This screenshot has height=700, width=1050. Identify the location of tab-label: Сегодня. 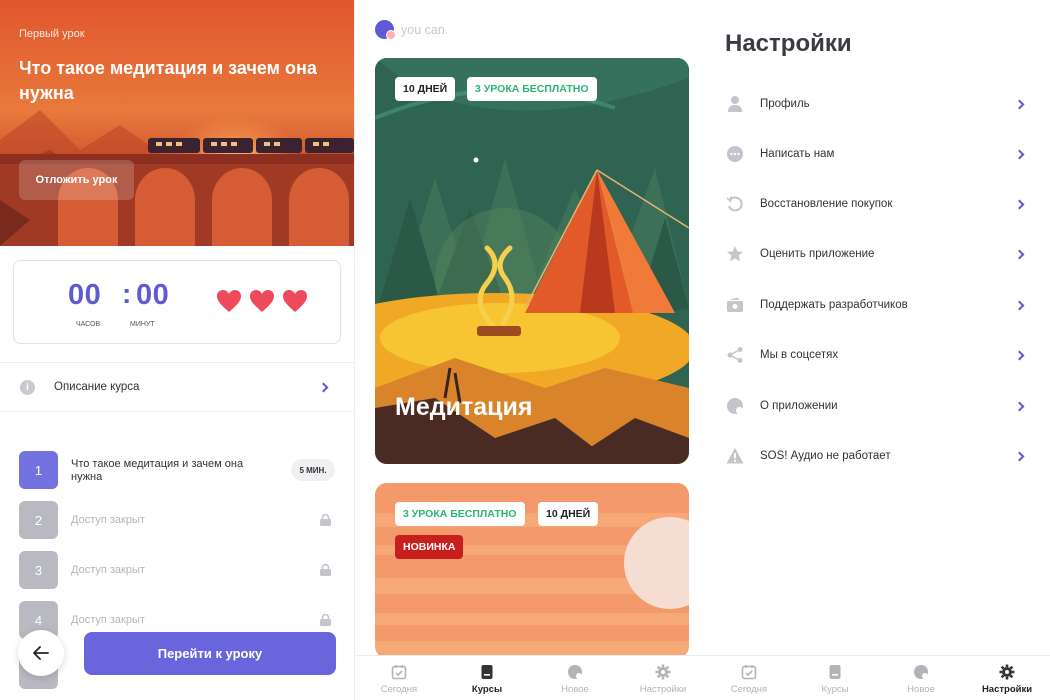
(399, 689).